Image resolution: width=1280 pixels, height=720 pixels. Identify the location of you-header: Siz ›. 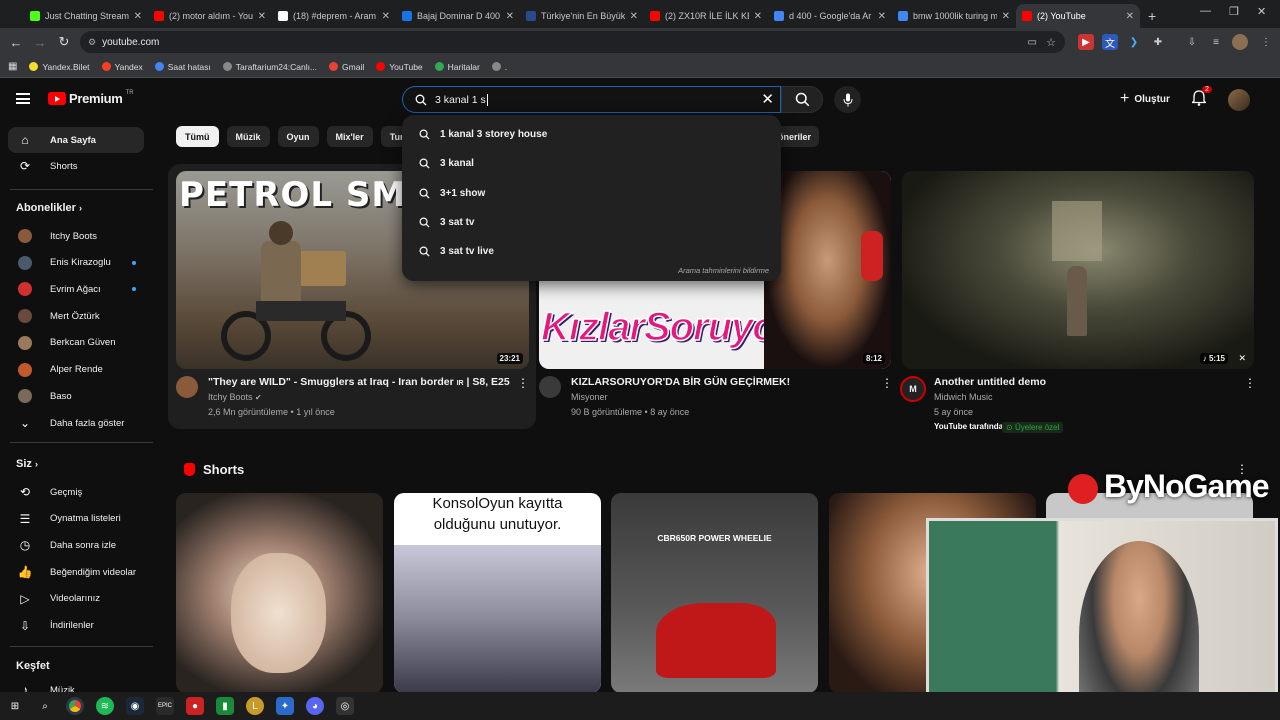
(27, 464).